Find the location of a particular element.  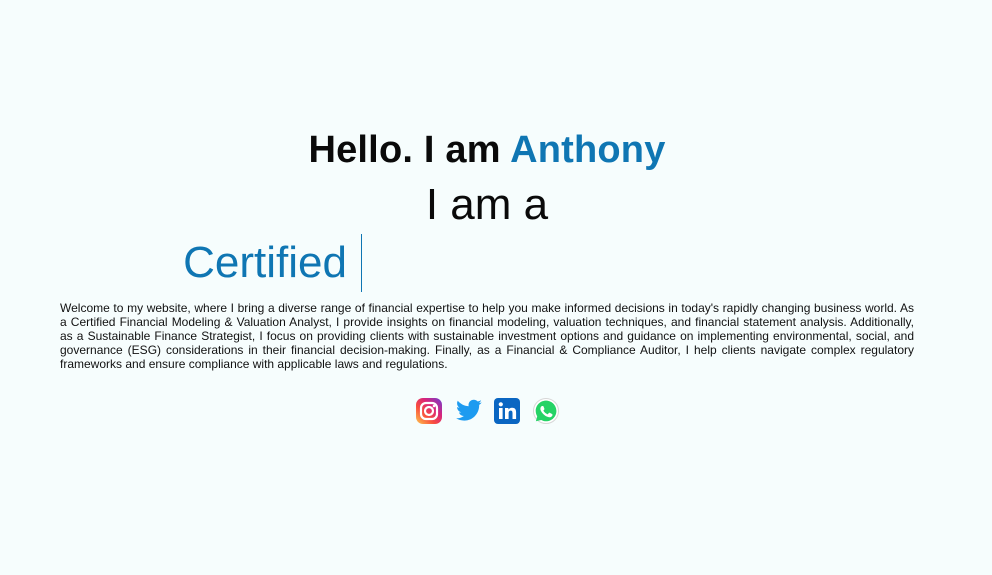

linkedin-link is located at coordinates (507, 411).